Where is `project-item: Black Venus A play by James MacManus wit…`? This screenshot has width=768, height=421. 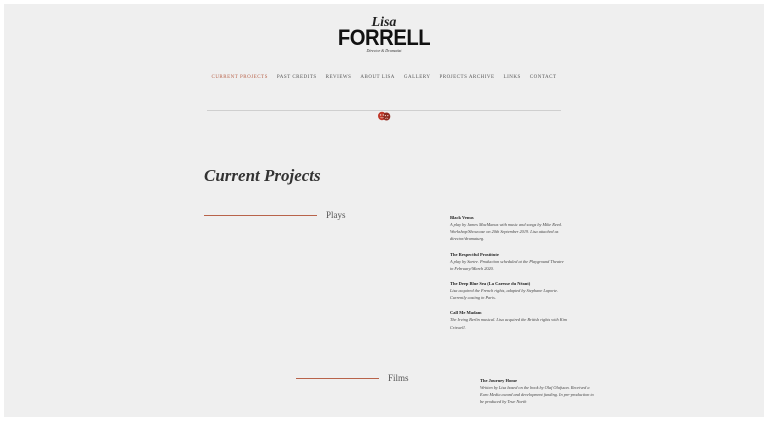
project-item: Black Venus A play by James MacManus wit… is located at coordinates (509, 228).